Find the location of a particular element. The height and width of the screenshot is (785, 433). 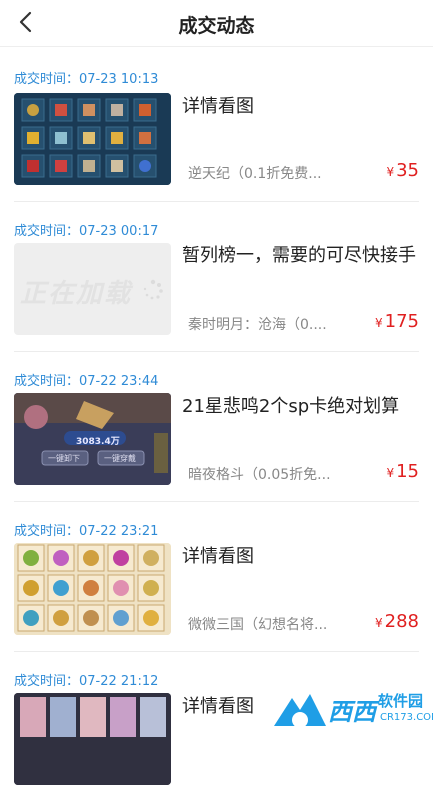

item-price: ¥175 is located at coordinates (397, 321).